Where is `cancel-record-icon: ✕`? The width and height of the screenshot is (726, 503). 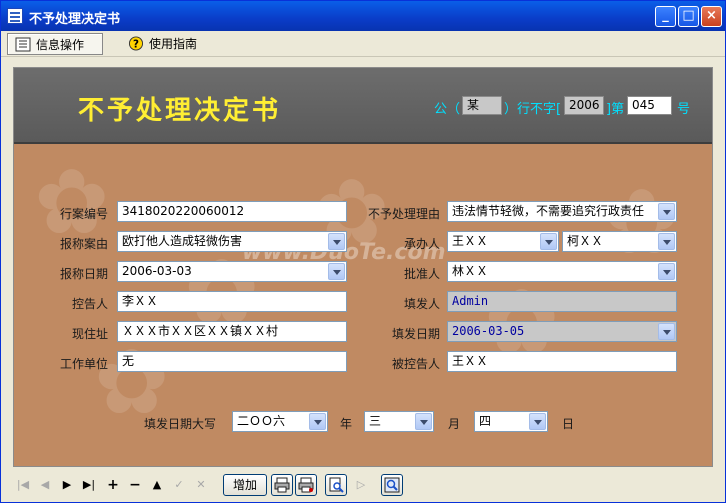 cancel-record-icon: ✕ is located at coordinates (201, 485).